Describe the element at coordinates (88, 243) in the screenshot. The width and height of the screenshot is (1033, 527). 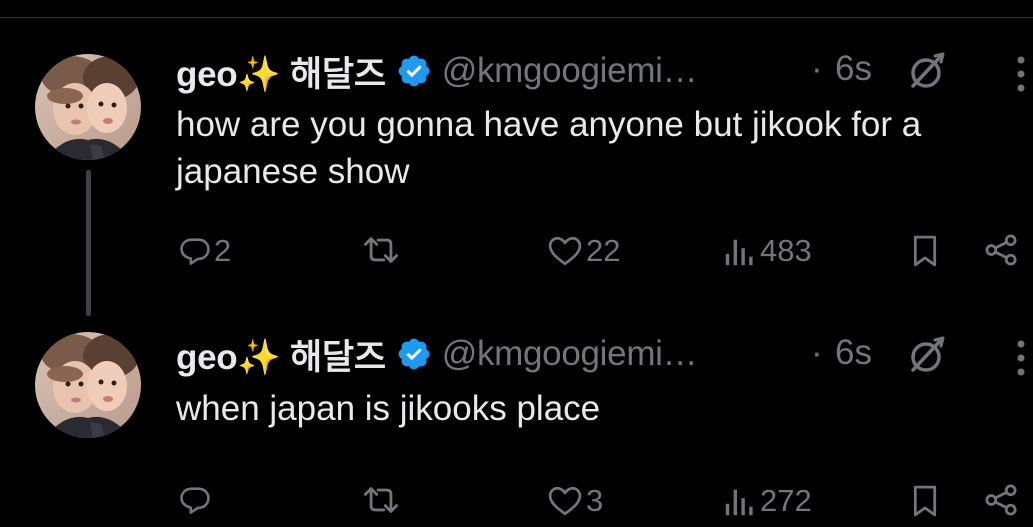
I see `thread-connector-line` at that location.